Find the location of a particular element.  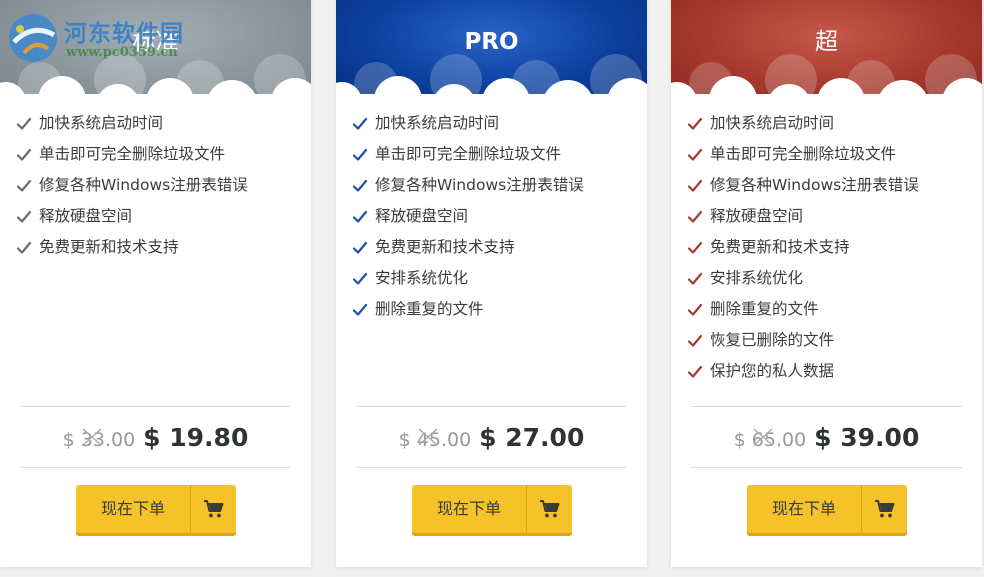

new-price: $ 39.00 is located at coordinates (867, 437).